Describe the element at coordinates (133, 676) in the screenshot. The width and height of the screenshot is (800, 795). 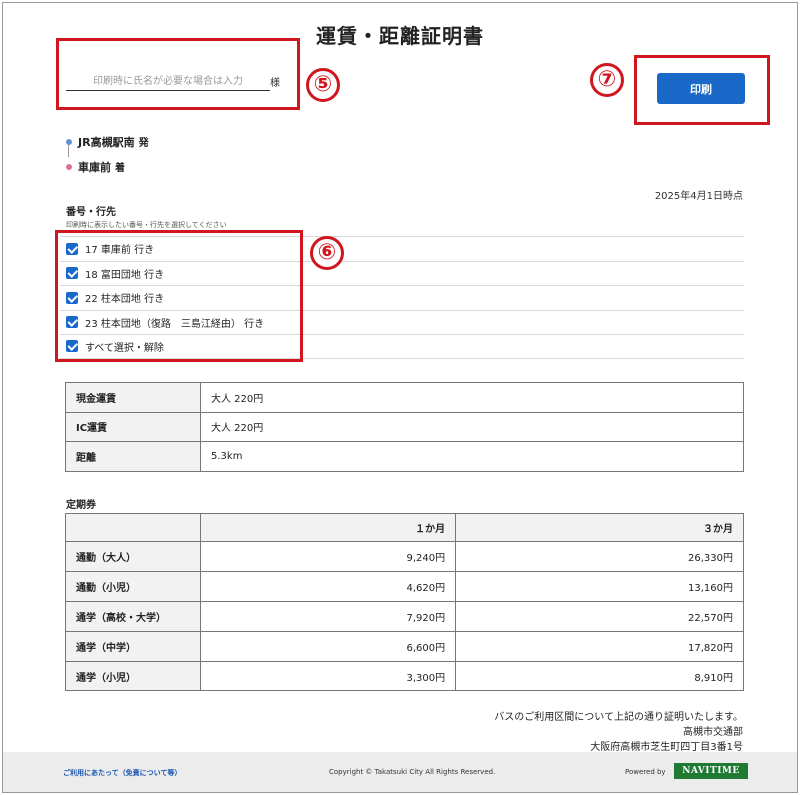
I see `pass-type: 通学（小児）` at that location.